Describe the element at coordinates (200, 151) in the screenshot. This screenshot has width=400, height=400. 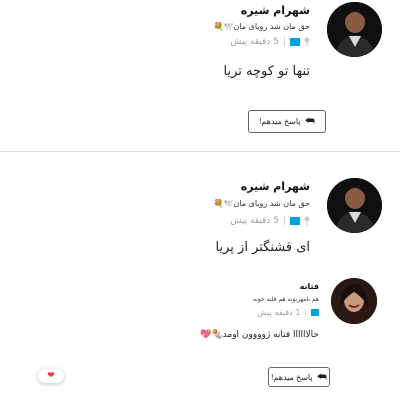
I see `comment-divider` at that location.